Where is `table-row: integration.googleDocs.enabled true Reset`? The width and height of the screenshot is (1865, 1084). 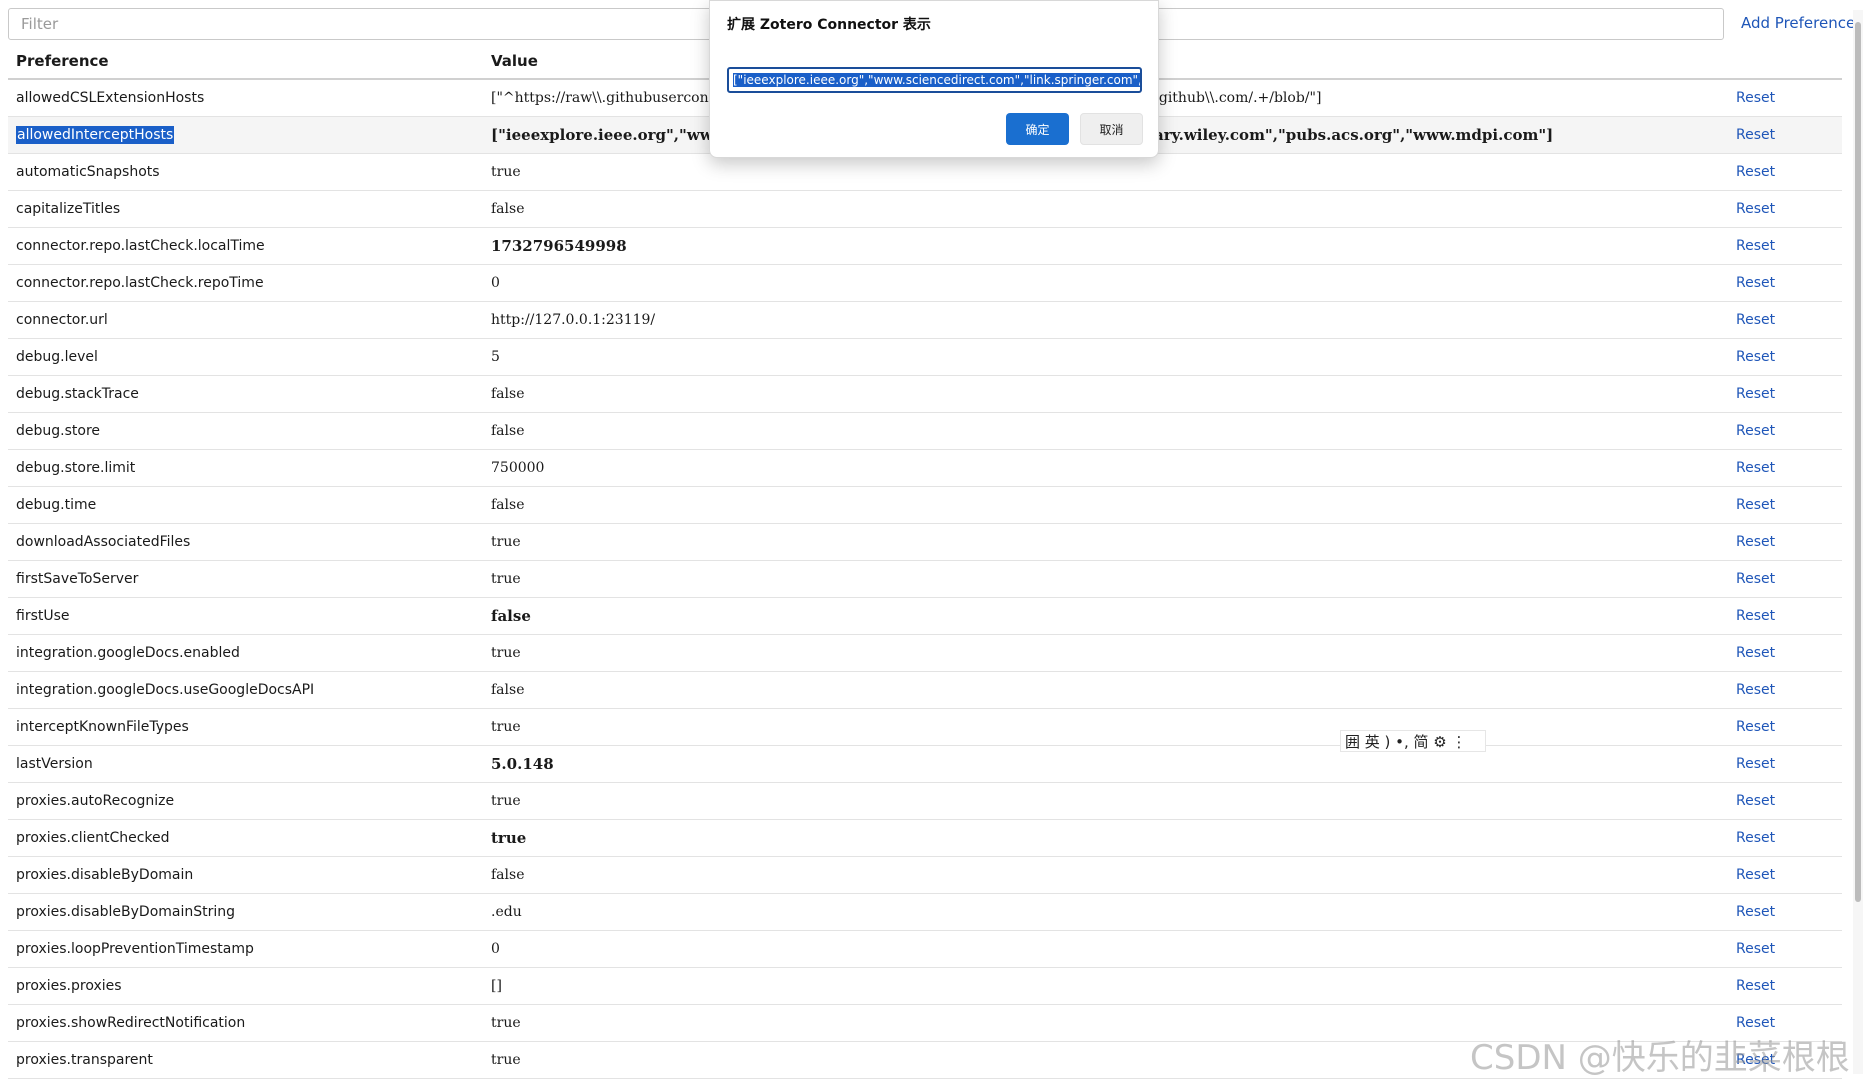
table-row: integration.googleDocs.enabled true Reset is located at coordinates (925, 653).